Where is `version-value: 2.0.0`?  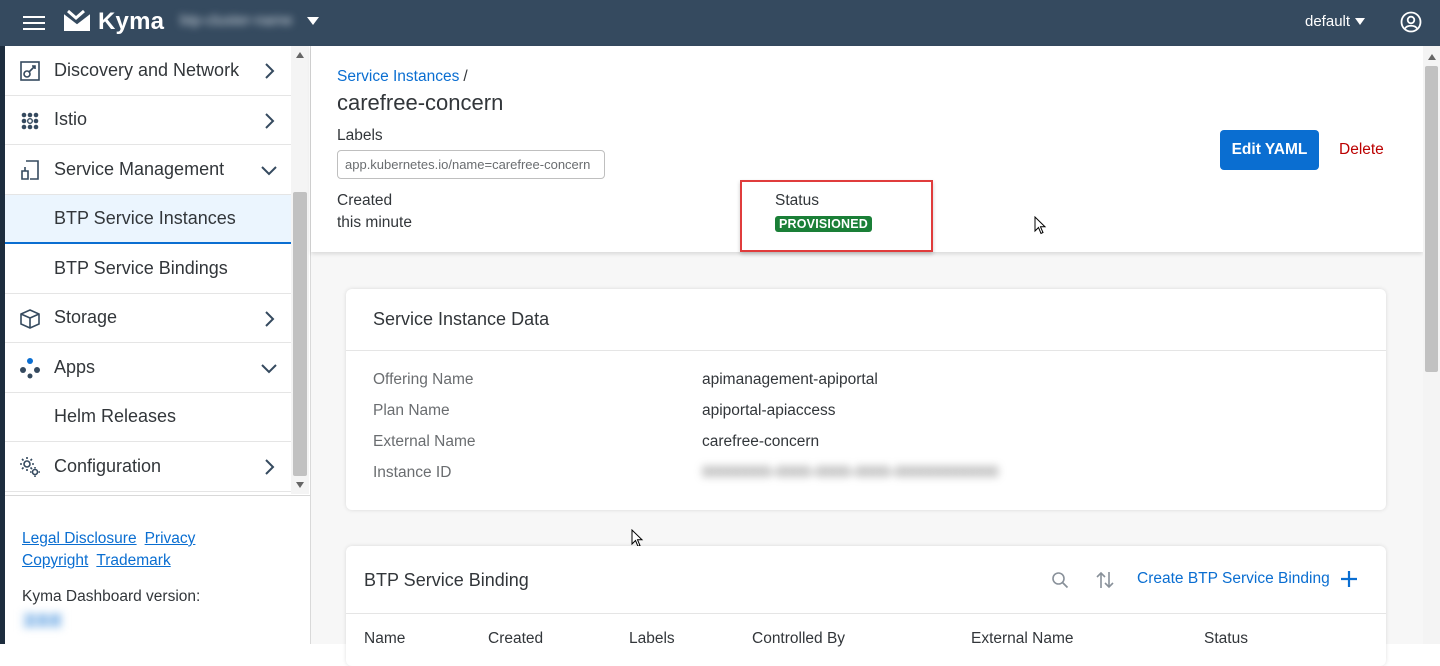 version-value: 2.0.0 is located at coordinates (43, 620).